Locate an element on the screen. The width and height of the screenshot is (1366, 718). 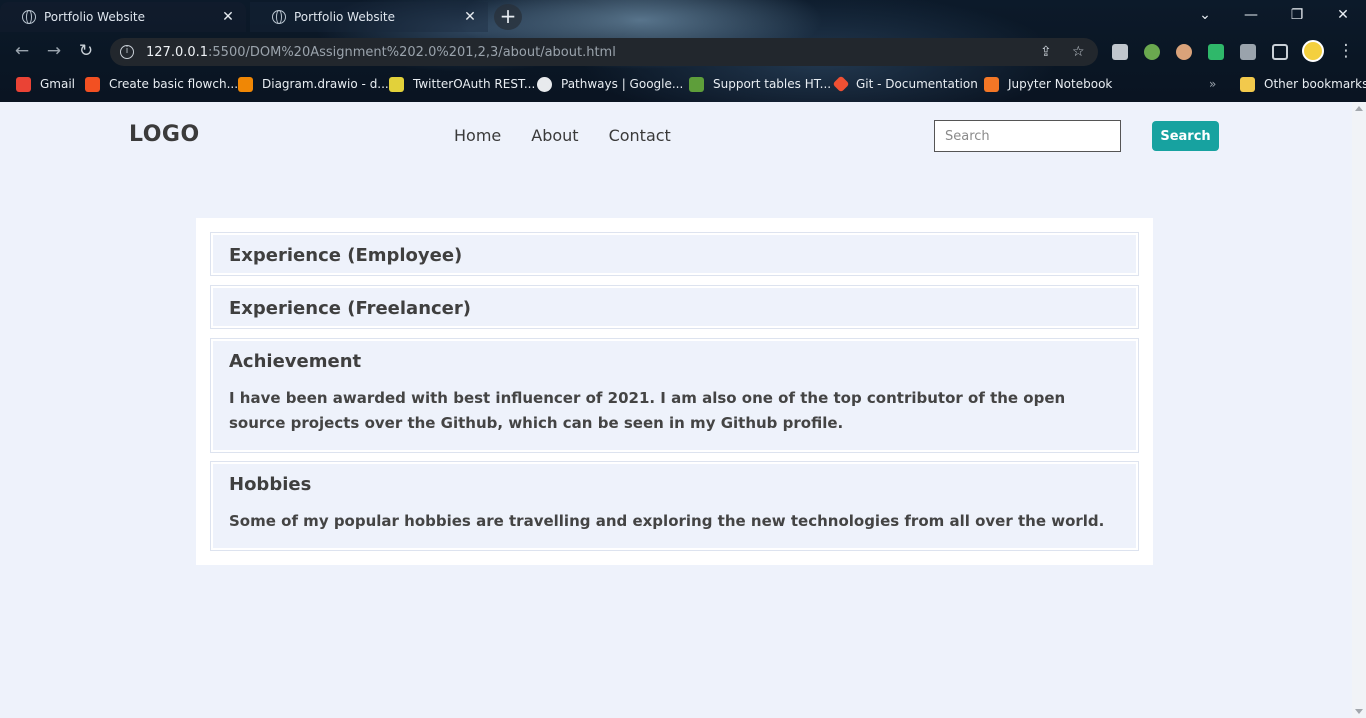
side-panel-icon is located at coordinates (1280, 52).